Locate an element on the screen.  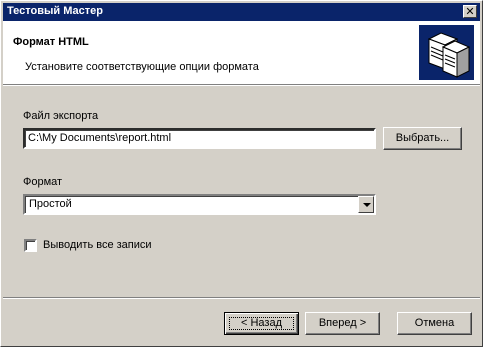
next-button: Вперед > is located at coordinates (342, 323).